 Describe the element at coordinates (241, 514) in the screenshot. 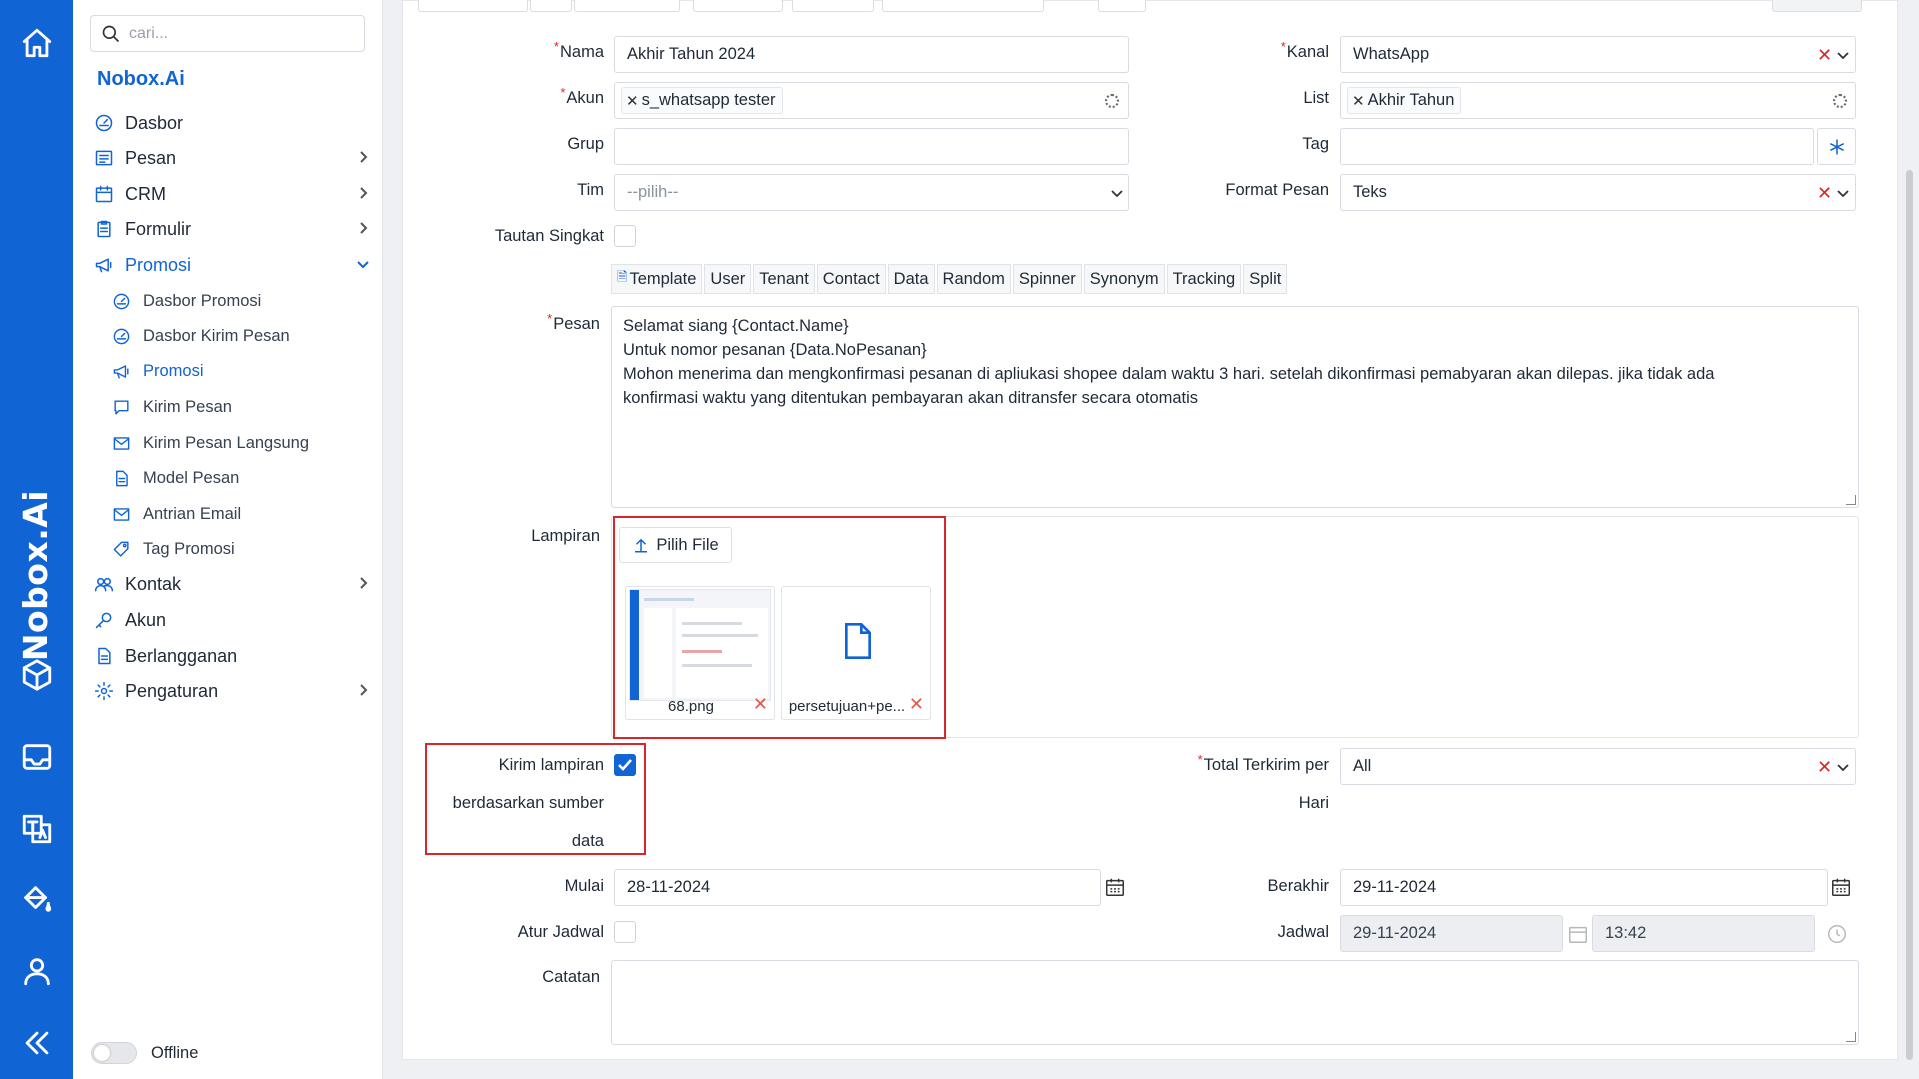

I see `sidebar-subitem-antrian-email: Antrian Email` at that location.